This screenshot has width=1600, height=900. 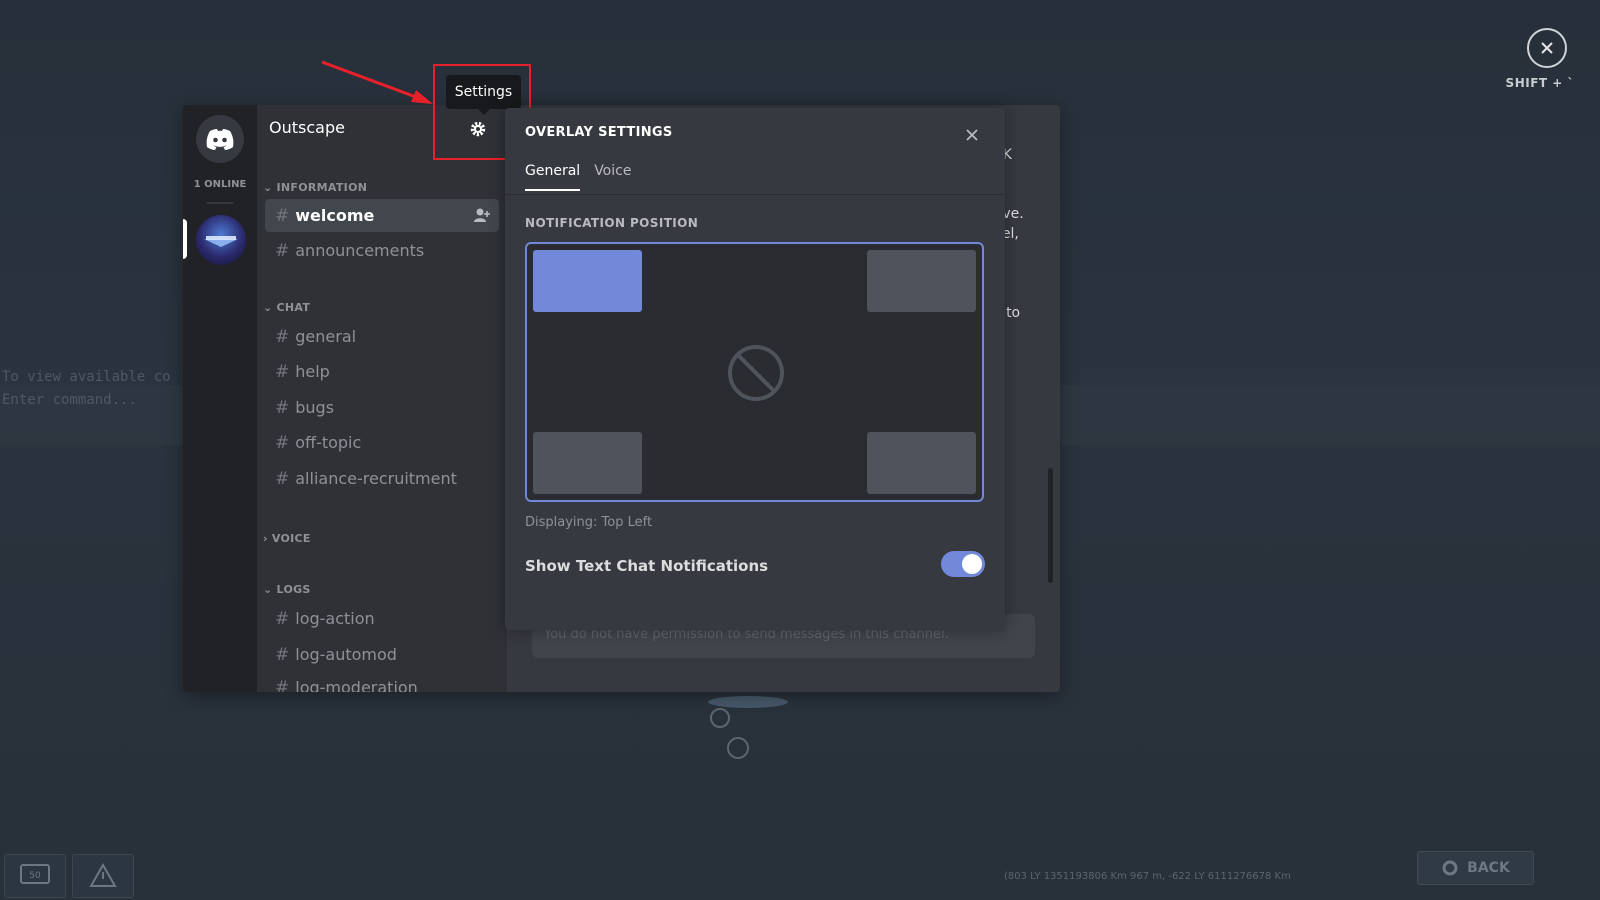 I want to click on server-icon-outscape, so click(x=221, y=240).